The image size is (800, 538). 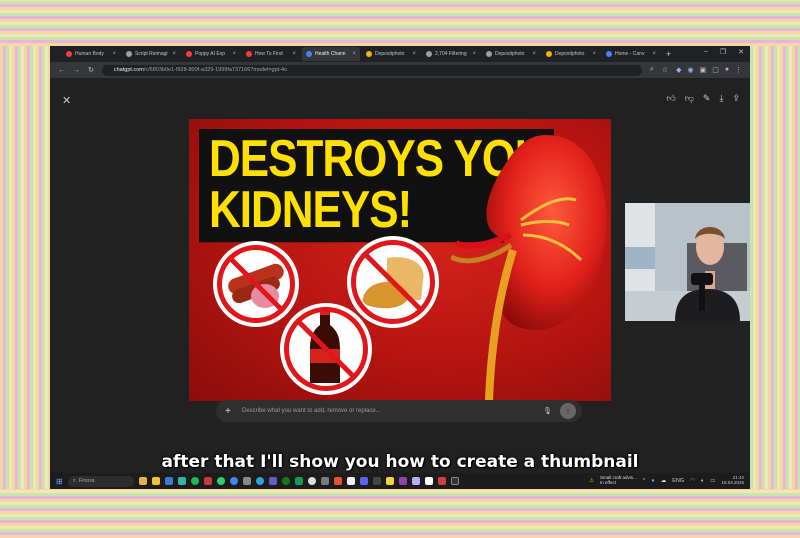 What do you see at coordinates (220, 481) in the screenshot?
I see `whatsapp-icon` at bounding box center [220, 481].